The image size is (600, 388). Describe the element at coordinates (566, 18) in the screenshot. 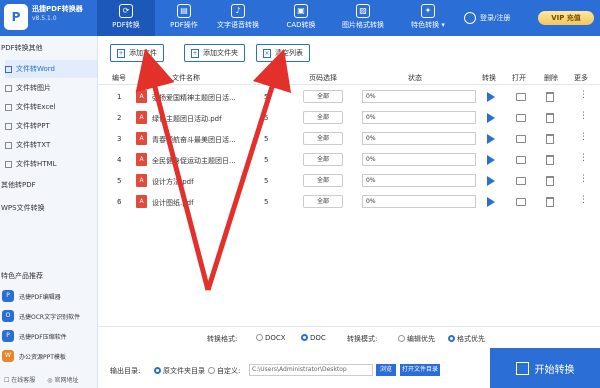

I see `vip-button: VIP 充值` at that location.